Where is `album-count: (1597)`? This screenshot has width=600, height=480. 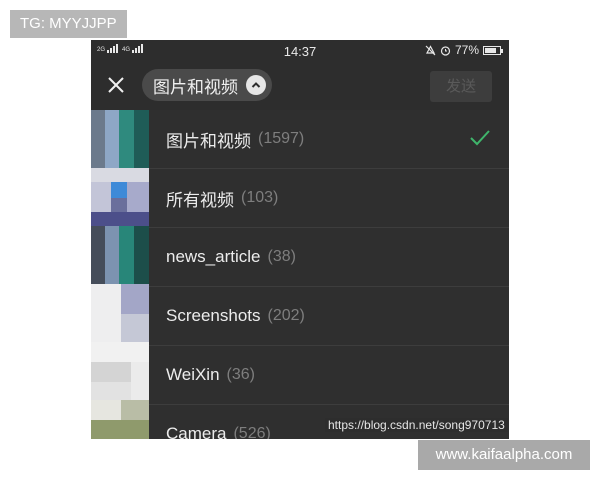
album-count: (1597) is located at coordinates (281, 138).